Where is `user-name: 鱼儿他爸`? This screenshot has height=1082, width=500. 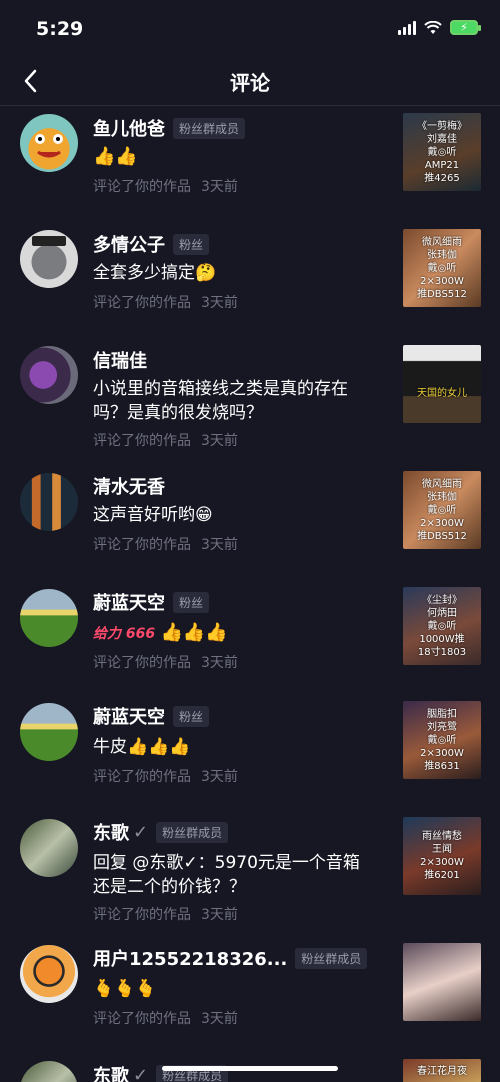
user-name: 鱼儿他爸 is located at coordinates (129, 128).